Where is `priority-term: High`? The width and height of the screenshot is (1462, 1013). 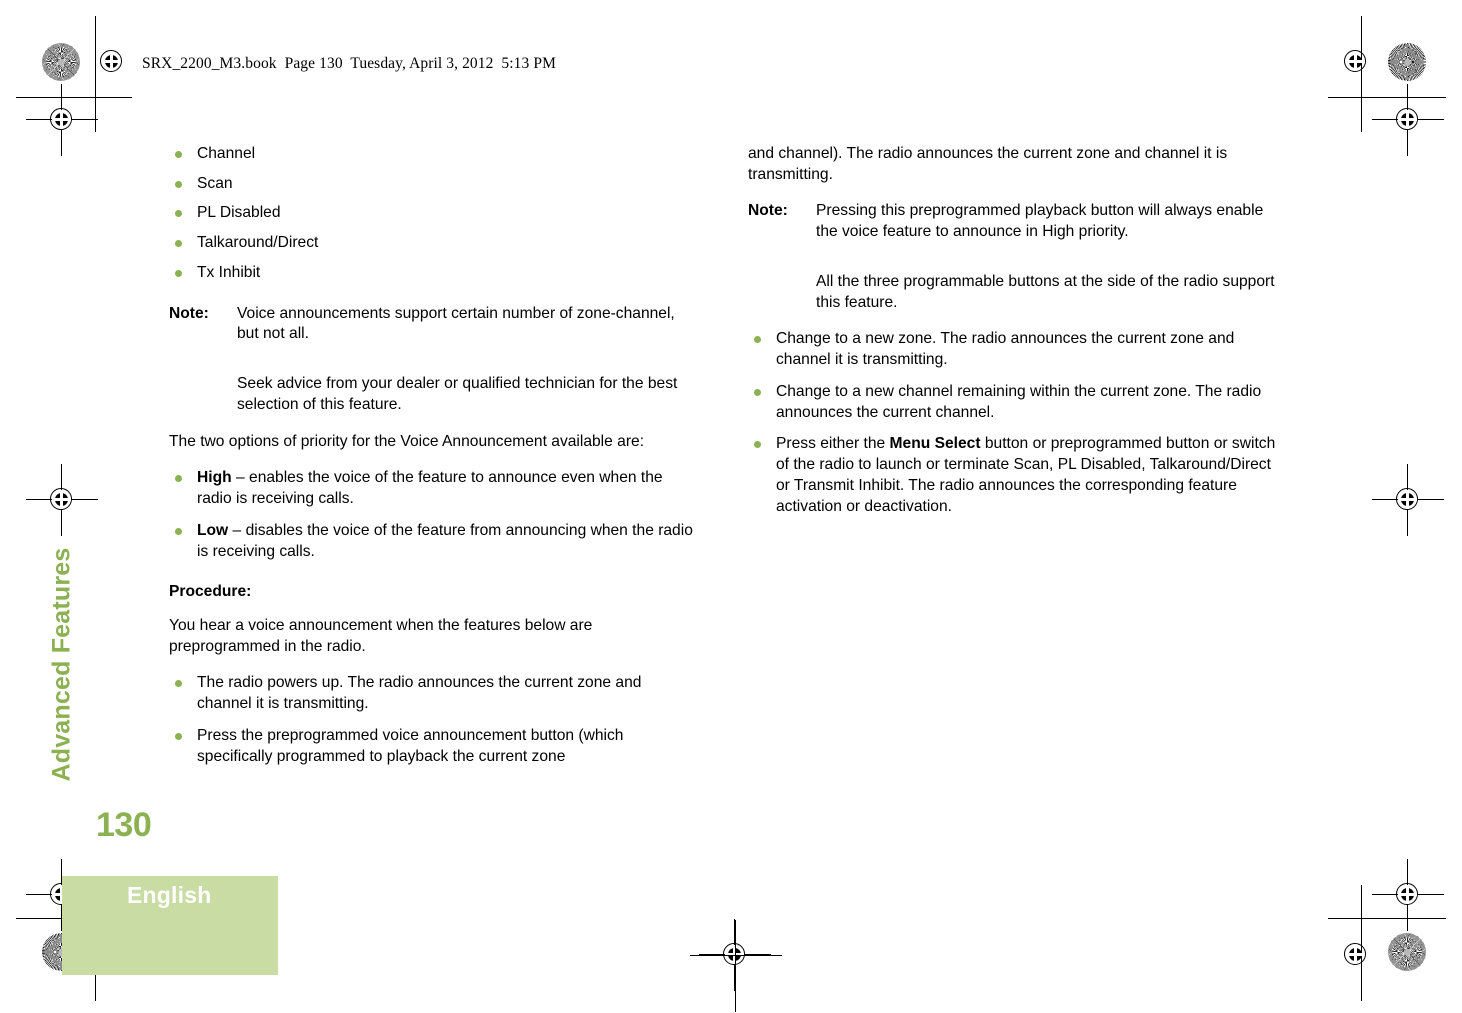 priority-term: High is located at coordinates (214, 478).